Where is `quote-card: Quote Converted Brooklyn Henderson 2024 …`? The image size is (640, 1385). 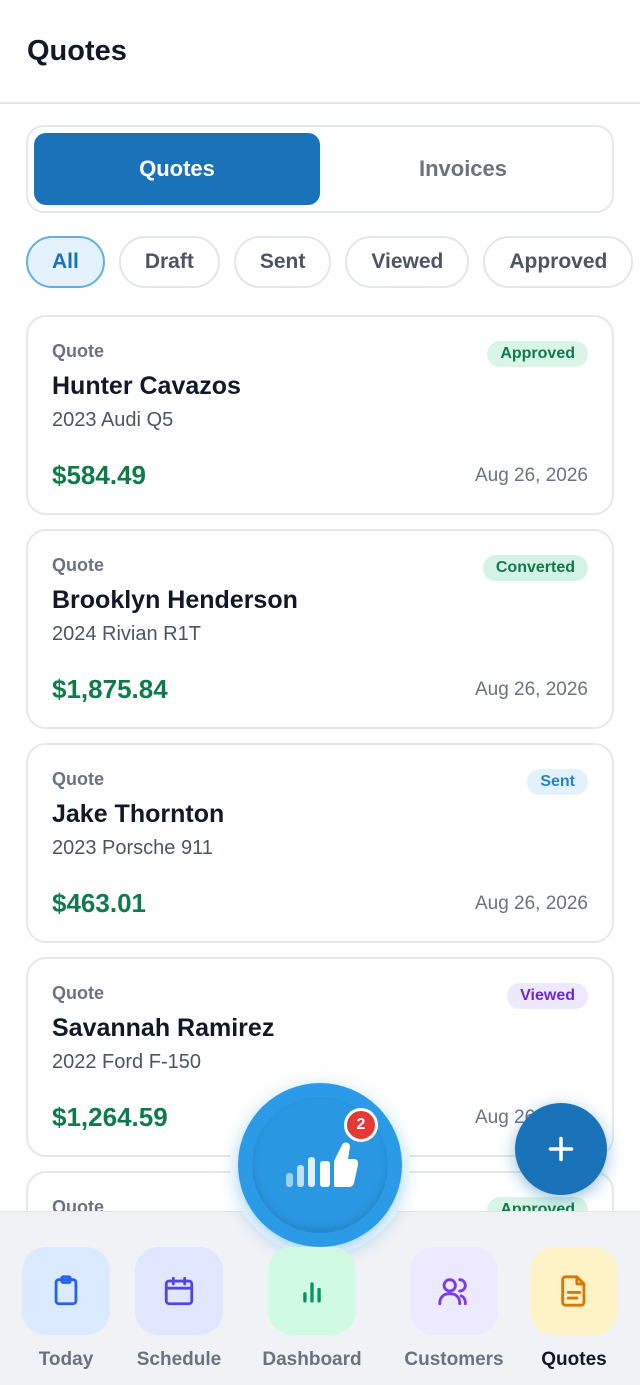
quote-card: Quote Converted Brooklyn Henderson 2024 … is located at coordinates (320, 629).